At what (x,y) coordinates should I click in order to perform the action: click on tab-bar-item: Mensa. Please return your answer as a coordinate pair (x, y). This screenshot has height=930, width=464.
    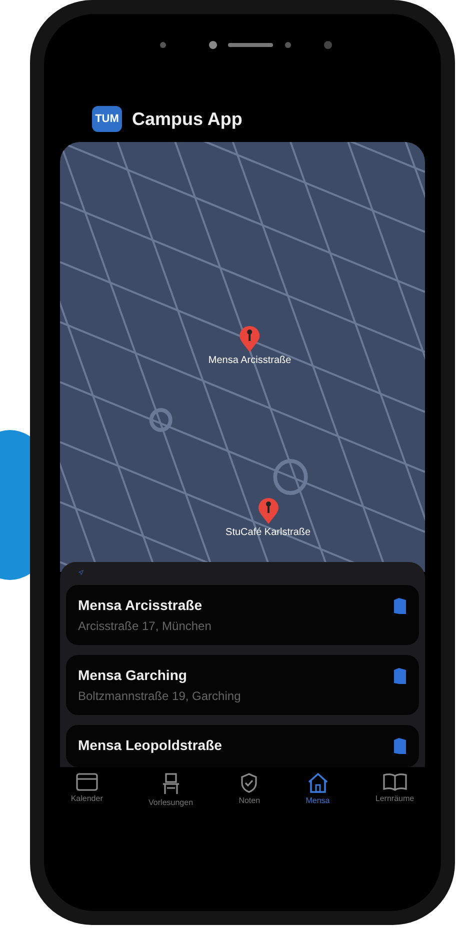
    Looking at the image, I should click on (318, 790).